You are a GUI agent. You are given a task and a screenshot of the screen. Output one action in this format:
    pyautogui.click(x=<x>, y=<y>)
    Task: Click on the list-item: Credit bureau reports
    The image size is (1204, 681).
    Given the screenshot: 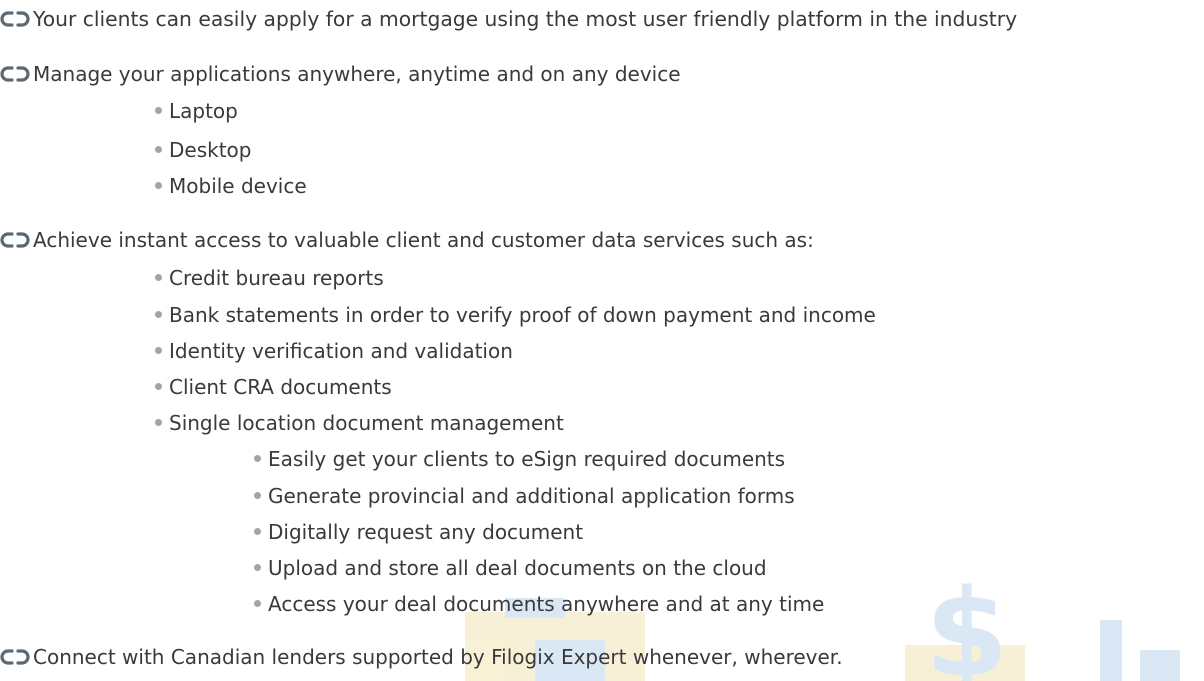 What is the action you would take?
    pyautogui.click(x=269, y=278)
    